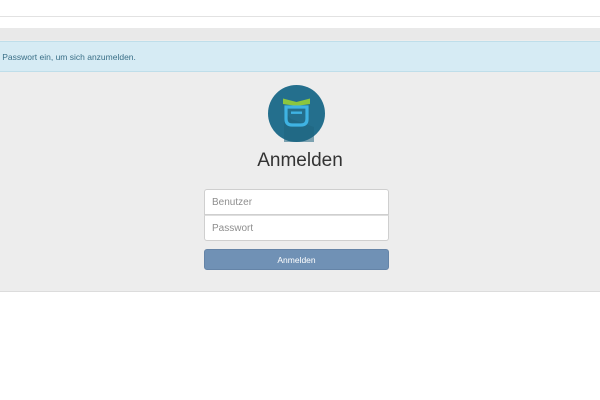 This screenshot has height=400, width=600. I want to click on alert-text: r Passwort ein, um sich anzumelden., so click(68, 57).